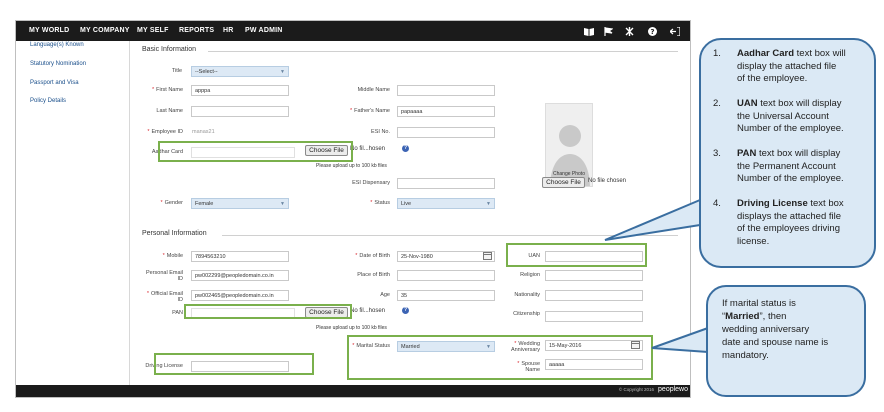 The height and width of the screenshot is (412, 884). I want to click on nav-my-world: MY WORLD, so click(49, 31).